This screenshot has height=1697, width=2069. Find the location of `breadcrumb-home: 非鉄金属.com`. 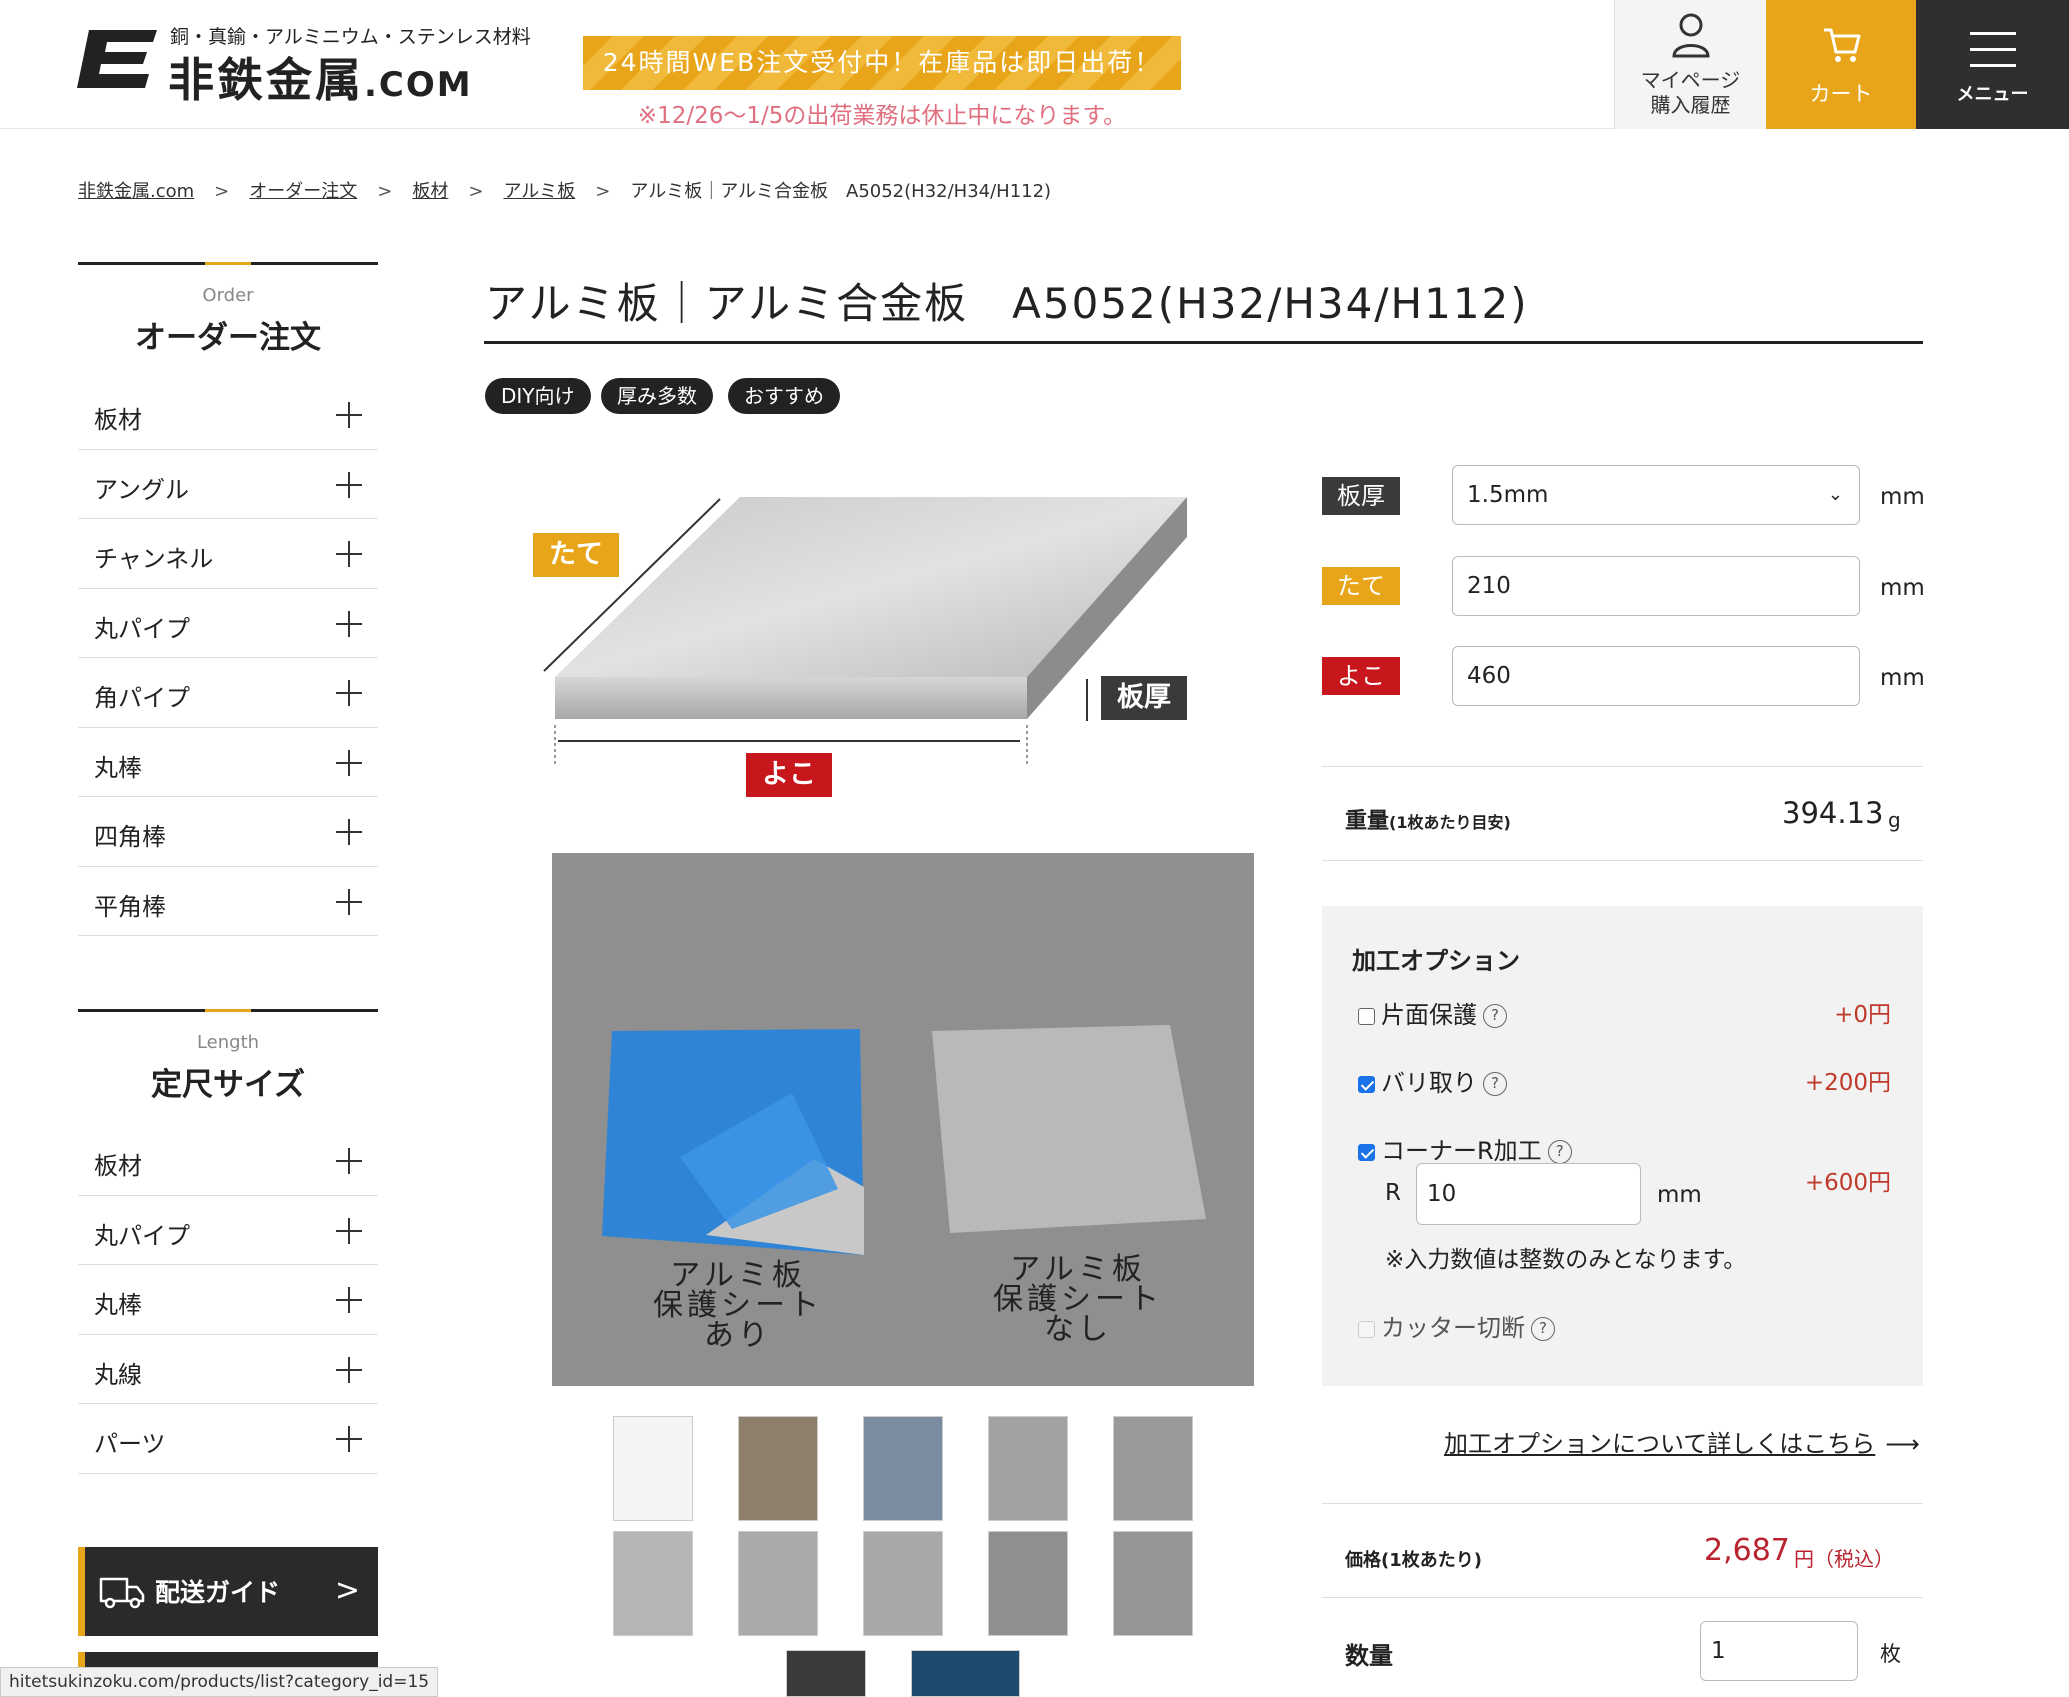

breadcrumb-home: 非鉄金属.com is located at coordinates (136, 191).